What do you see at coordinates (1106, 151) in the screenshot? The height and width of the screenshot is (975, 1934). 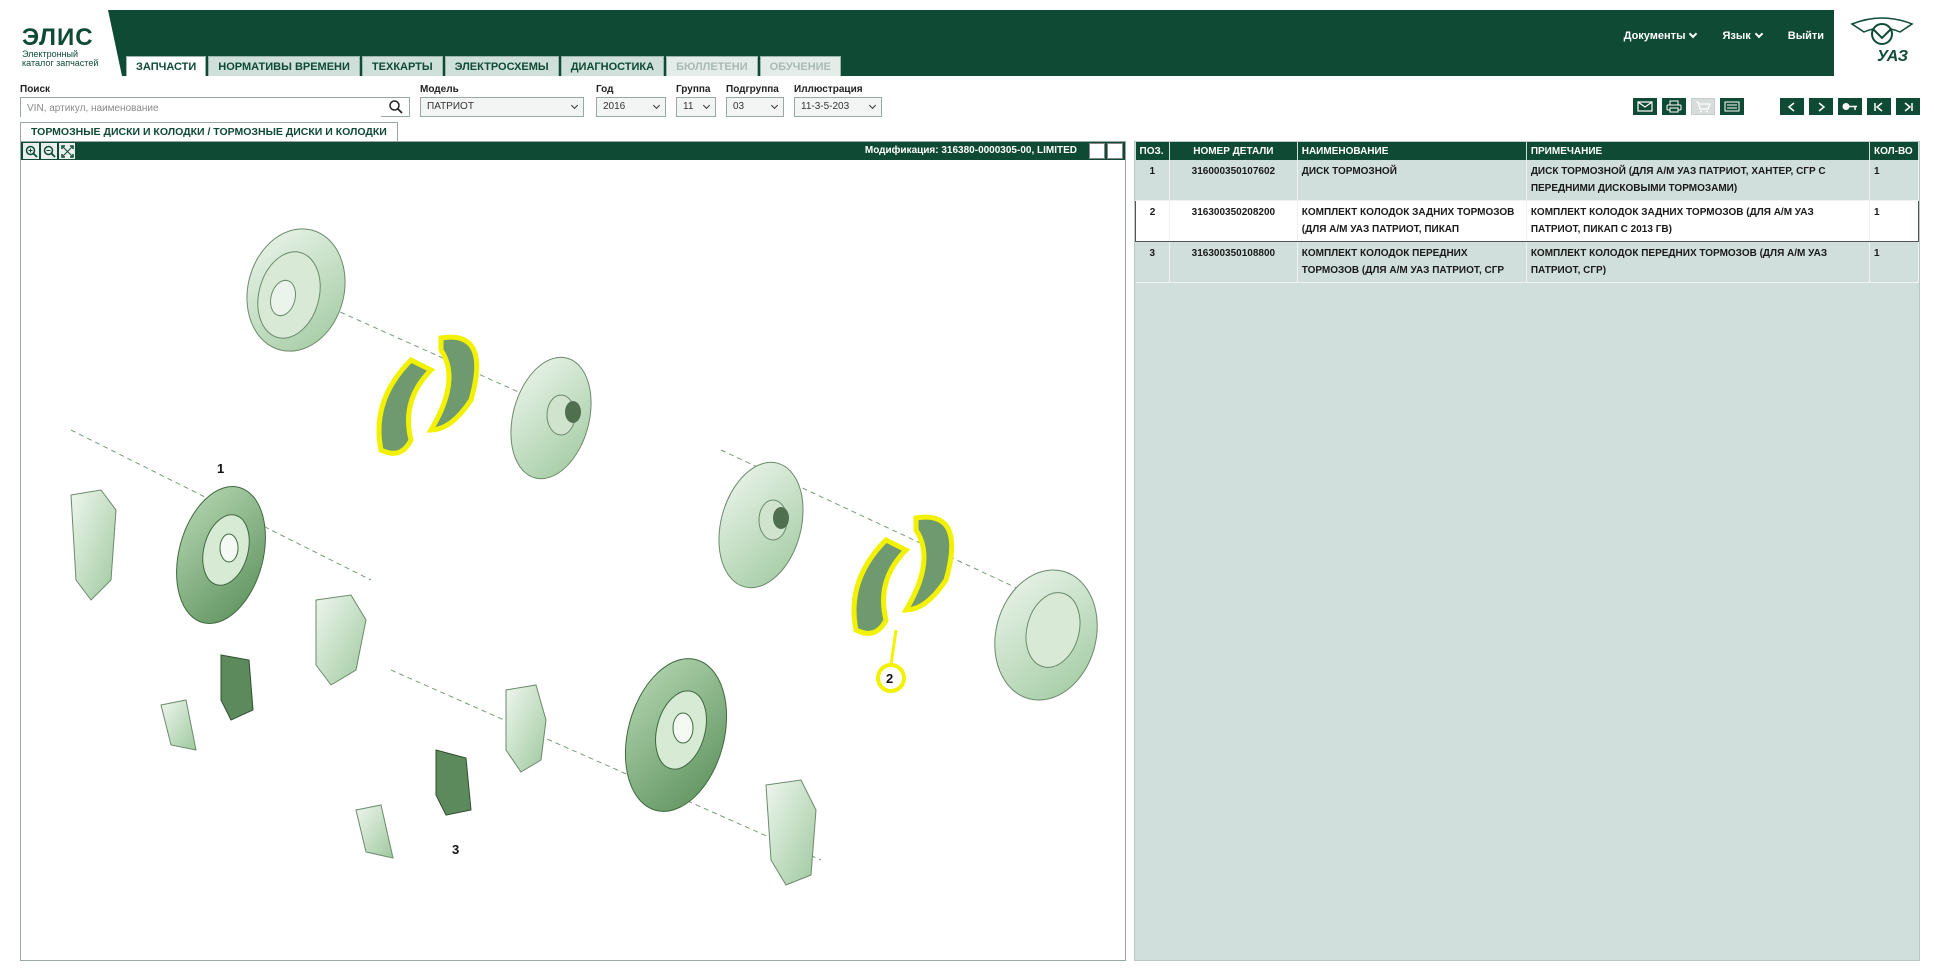 I see `view-controls` at bounding box center [1106, 151].